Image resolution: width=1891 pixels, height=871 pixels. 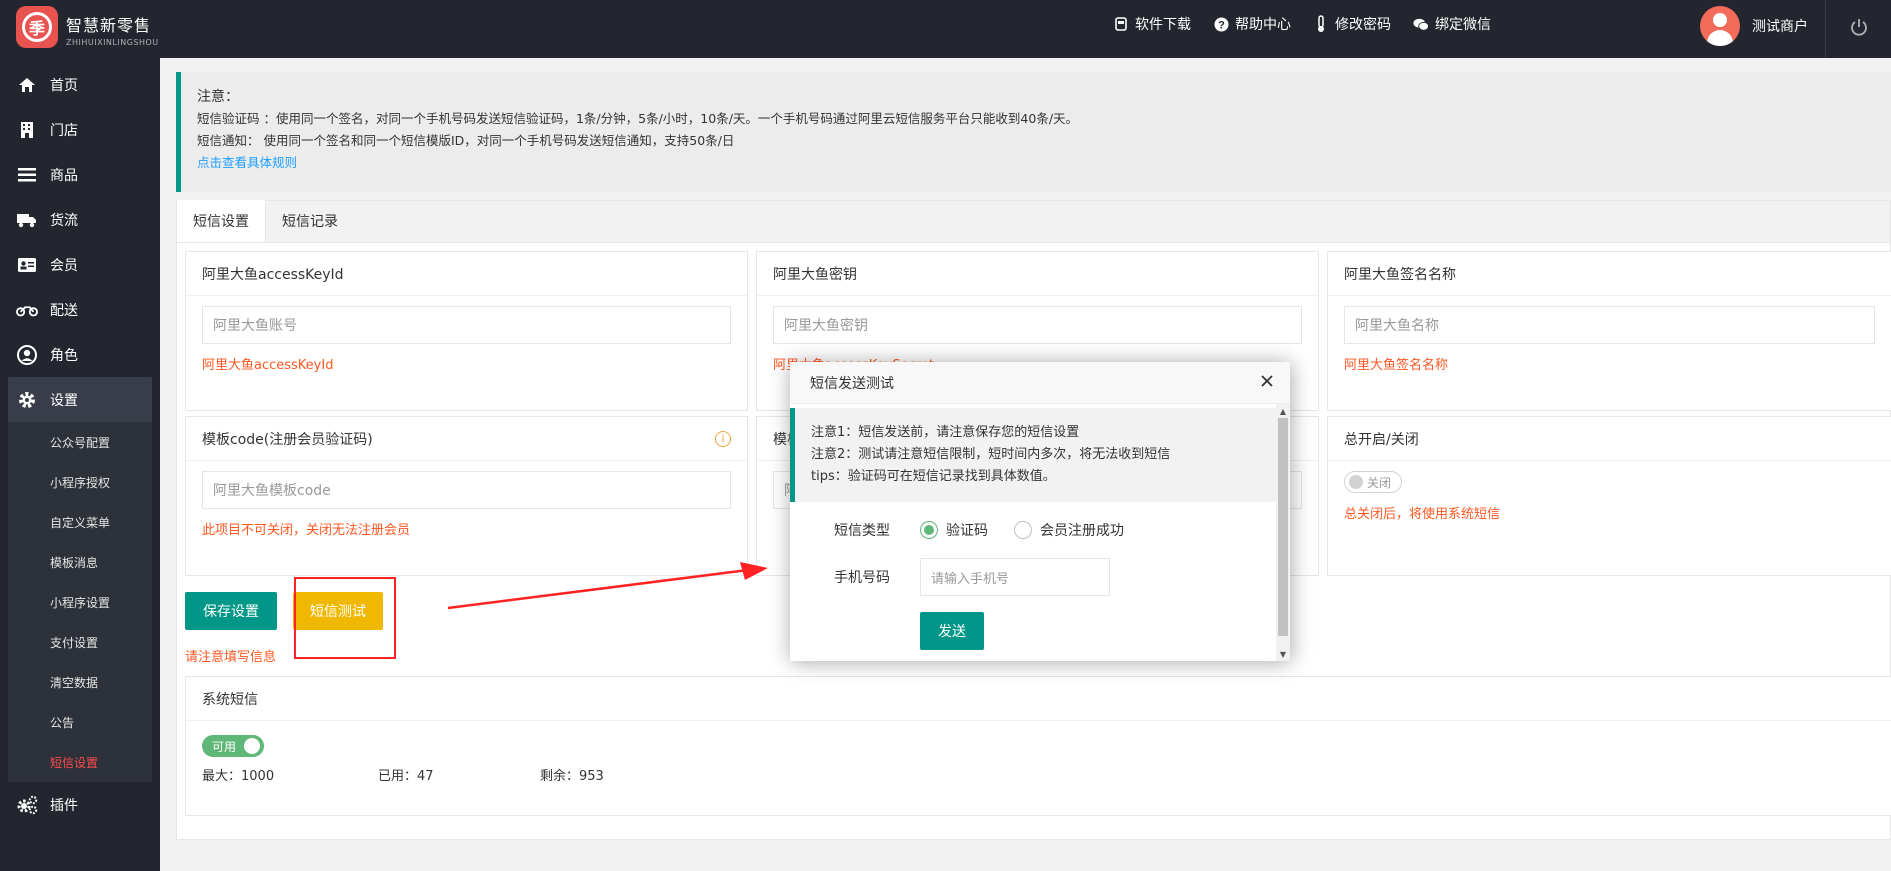 What do you see at coordinates (1015, 577) in the screenshot?
I see `phone-input: 请输入手机号` at bounding box center [1015, 577].